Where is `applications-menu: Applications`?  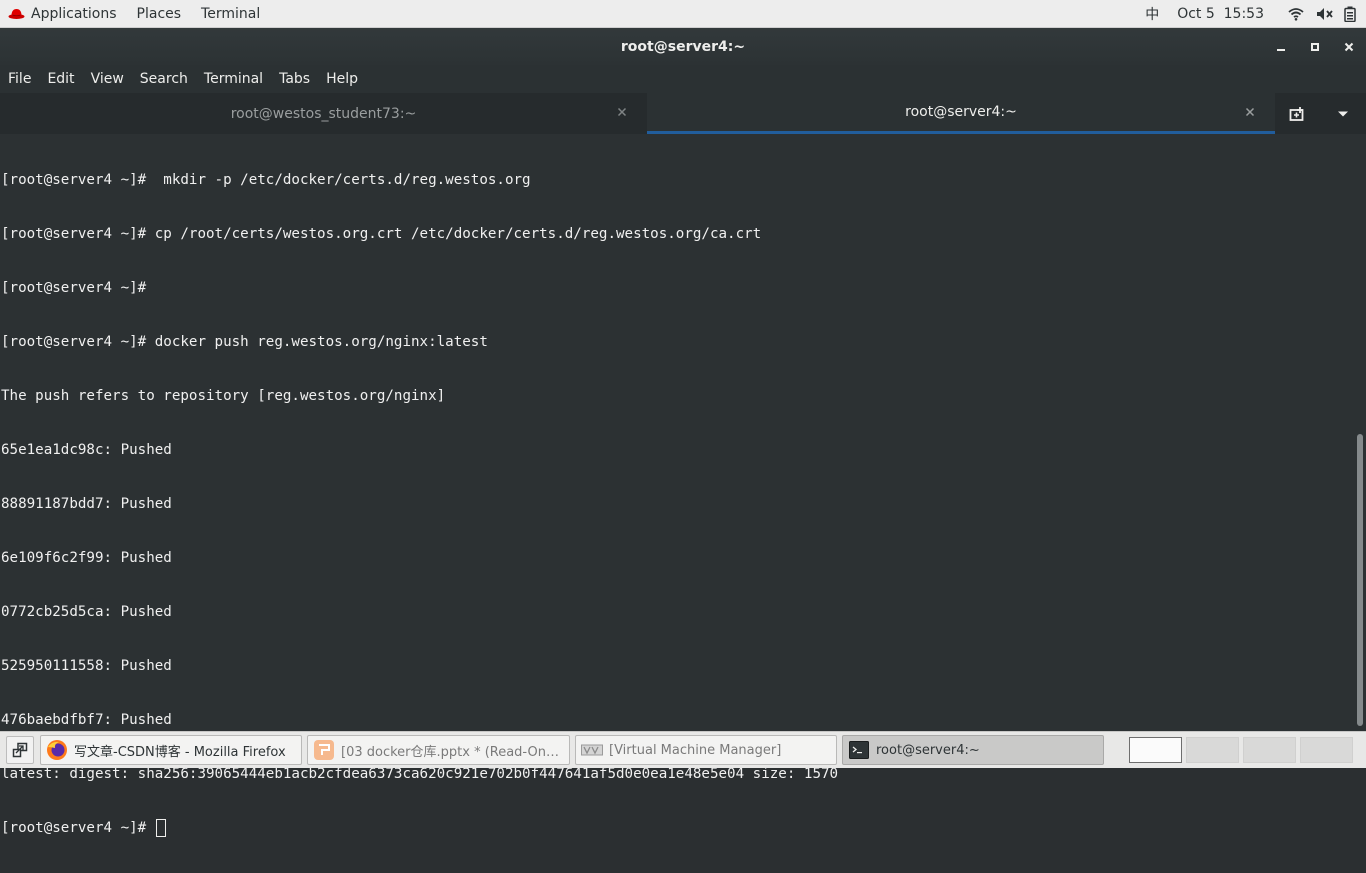
applications-menu: Applications is located at coordinates (63, 14).